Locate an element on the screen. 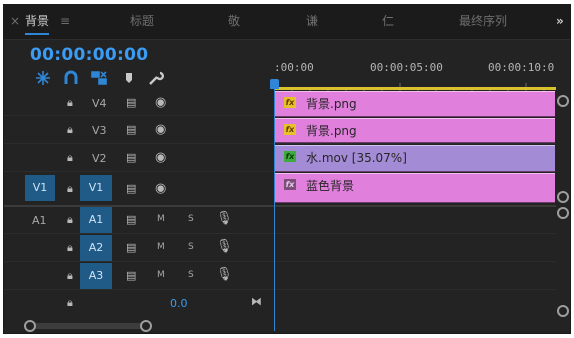  playhead-line is located at coordinates (274, 205).